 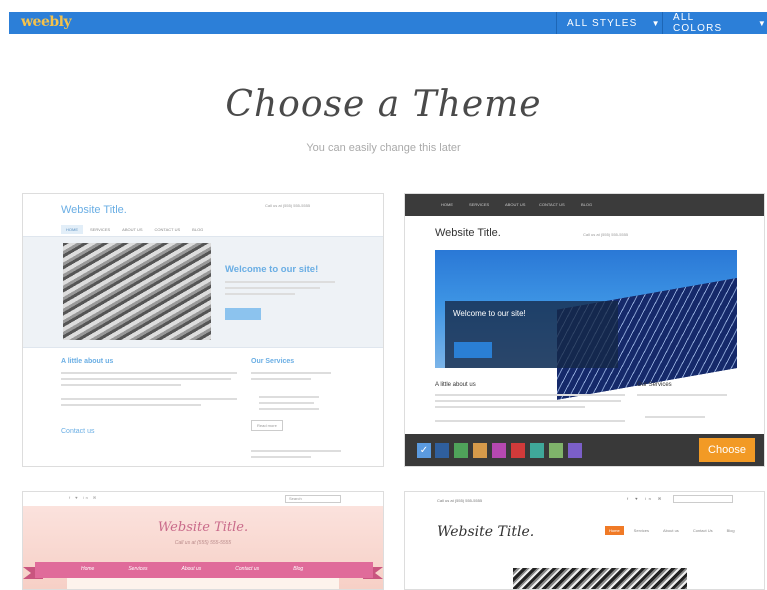 I want to click on theme-nav: Home Services About us Contact us Blog, so click(x=192, y=569).